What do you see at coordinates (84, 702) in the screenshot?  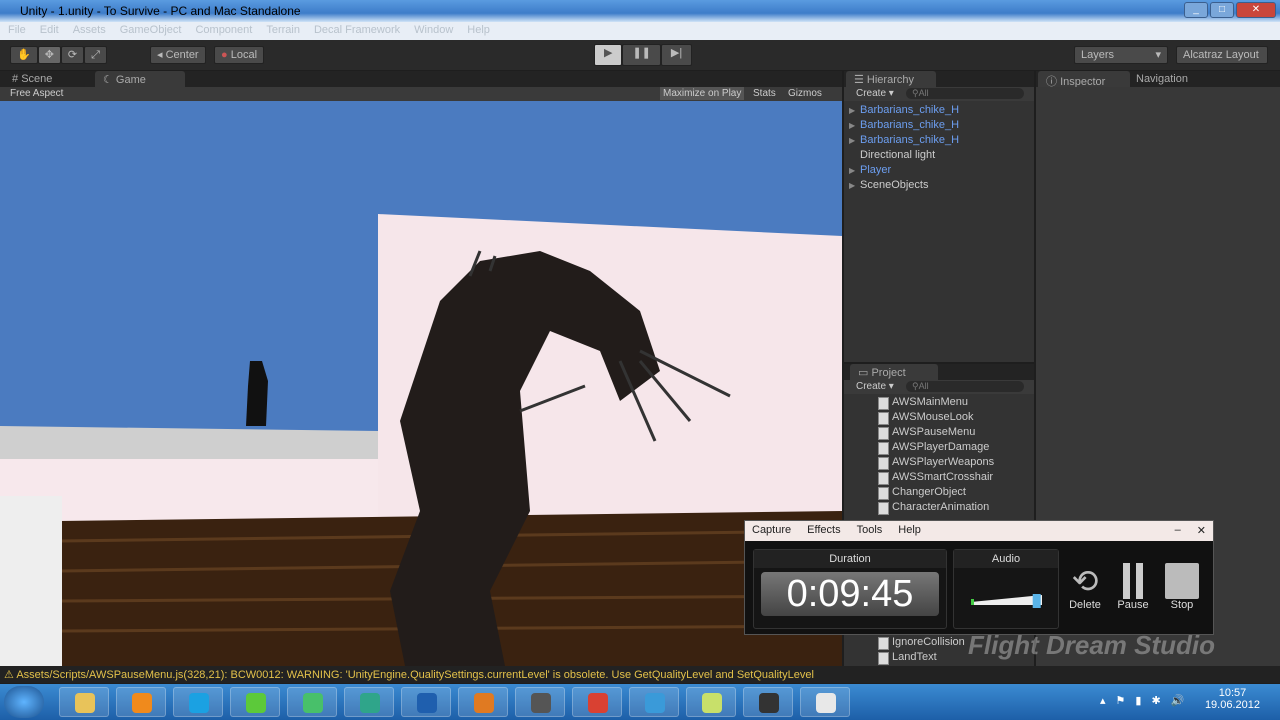 I see `taskbar-explorer-button` at bounding box center [84, 702].